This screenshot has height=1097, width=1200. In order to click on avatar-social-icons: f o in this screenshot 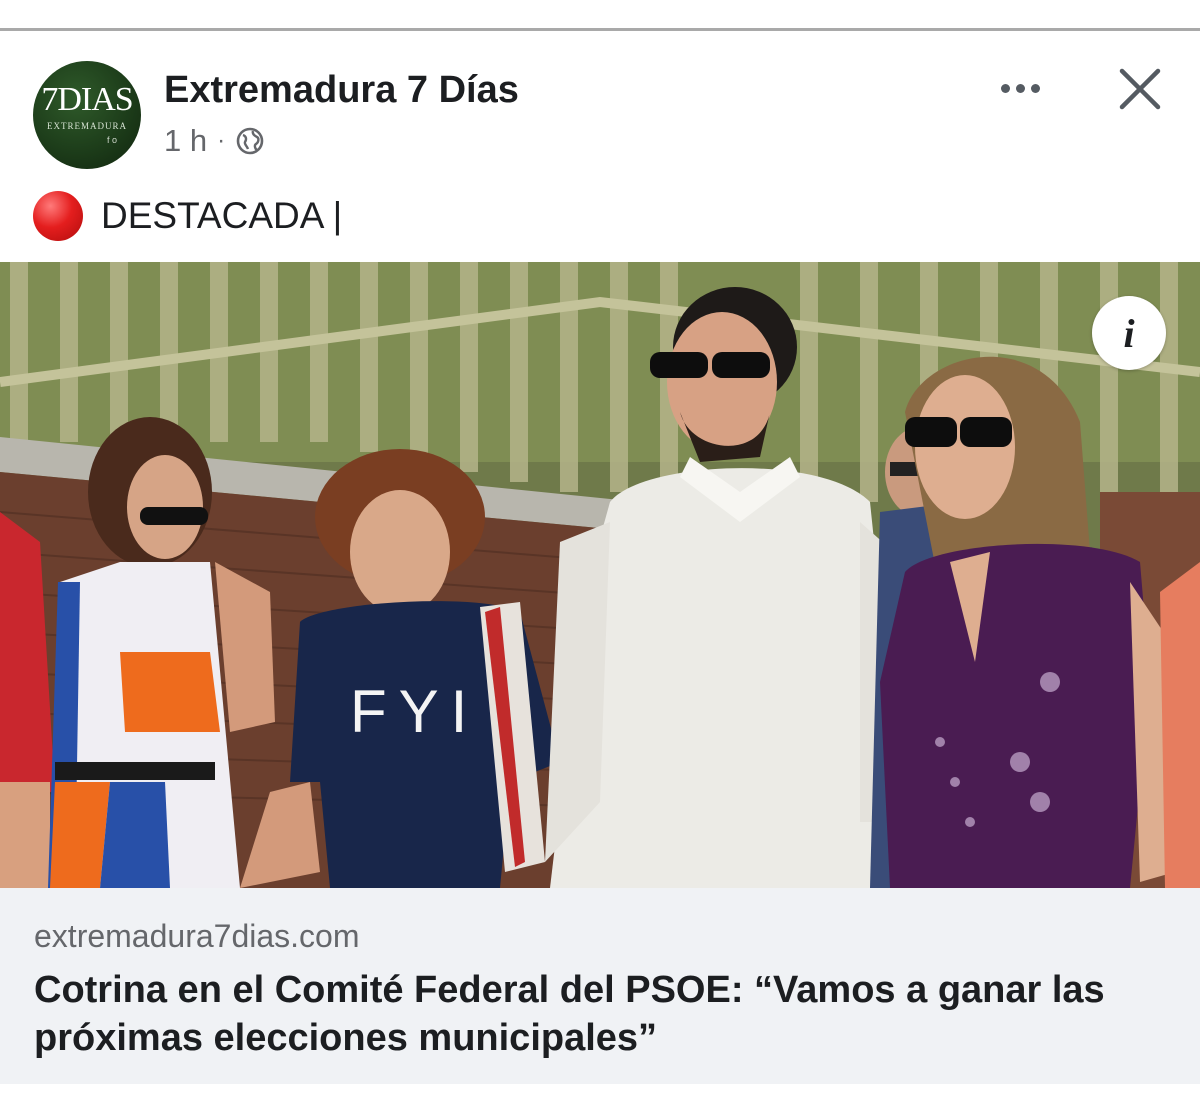, I will do `click(112, 140)`.